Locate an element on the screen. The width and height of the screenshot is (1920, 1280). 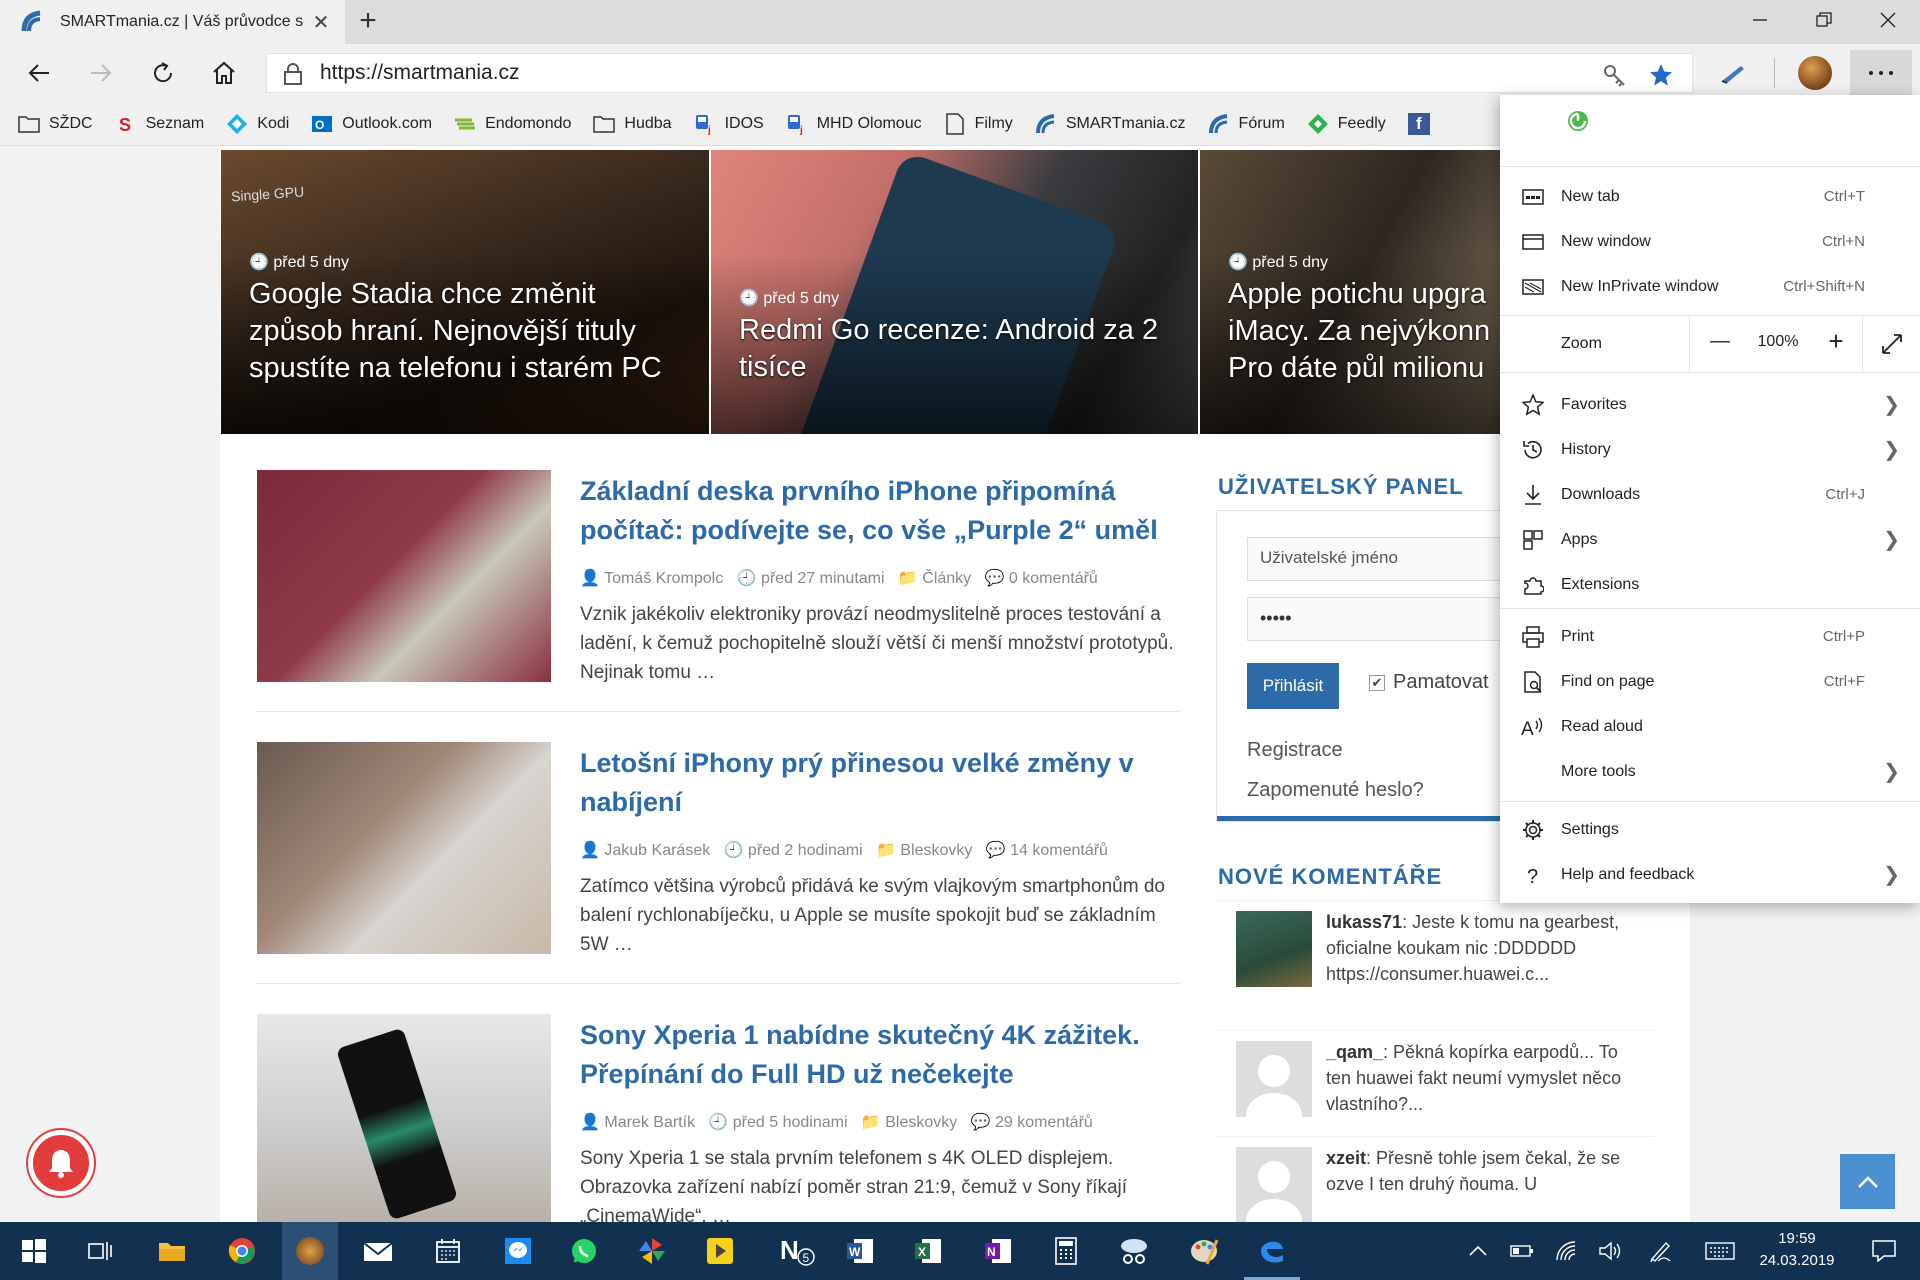
close-window-button is located at coordinates (1888, 20).